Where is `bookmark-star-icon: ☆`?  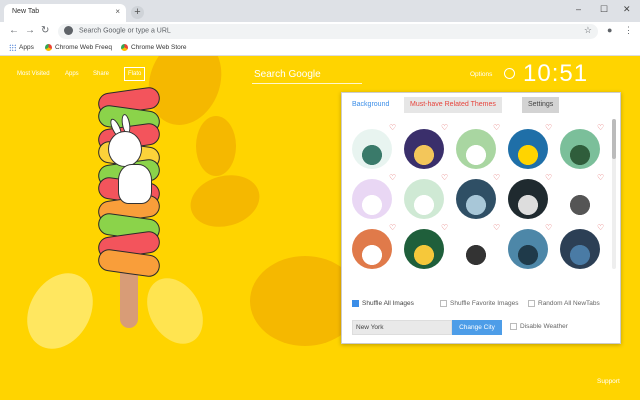
bookmark-star-icon: ☆ is located at coordinates (588, 30).